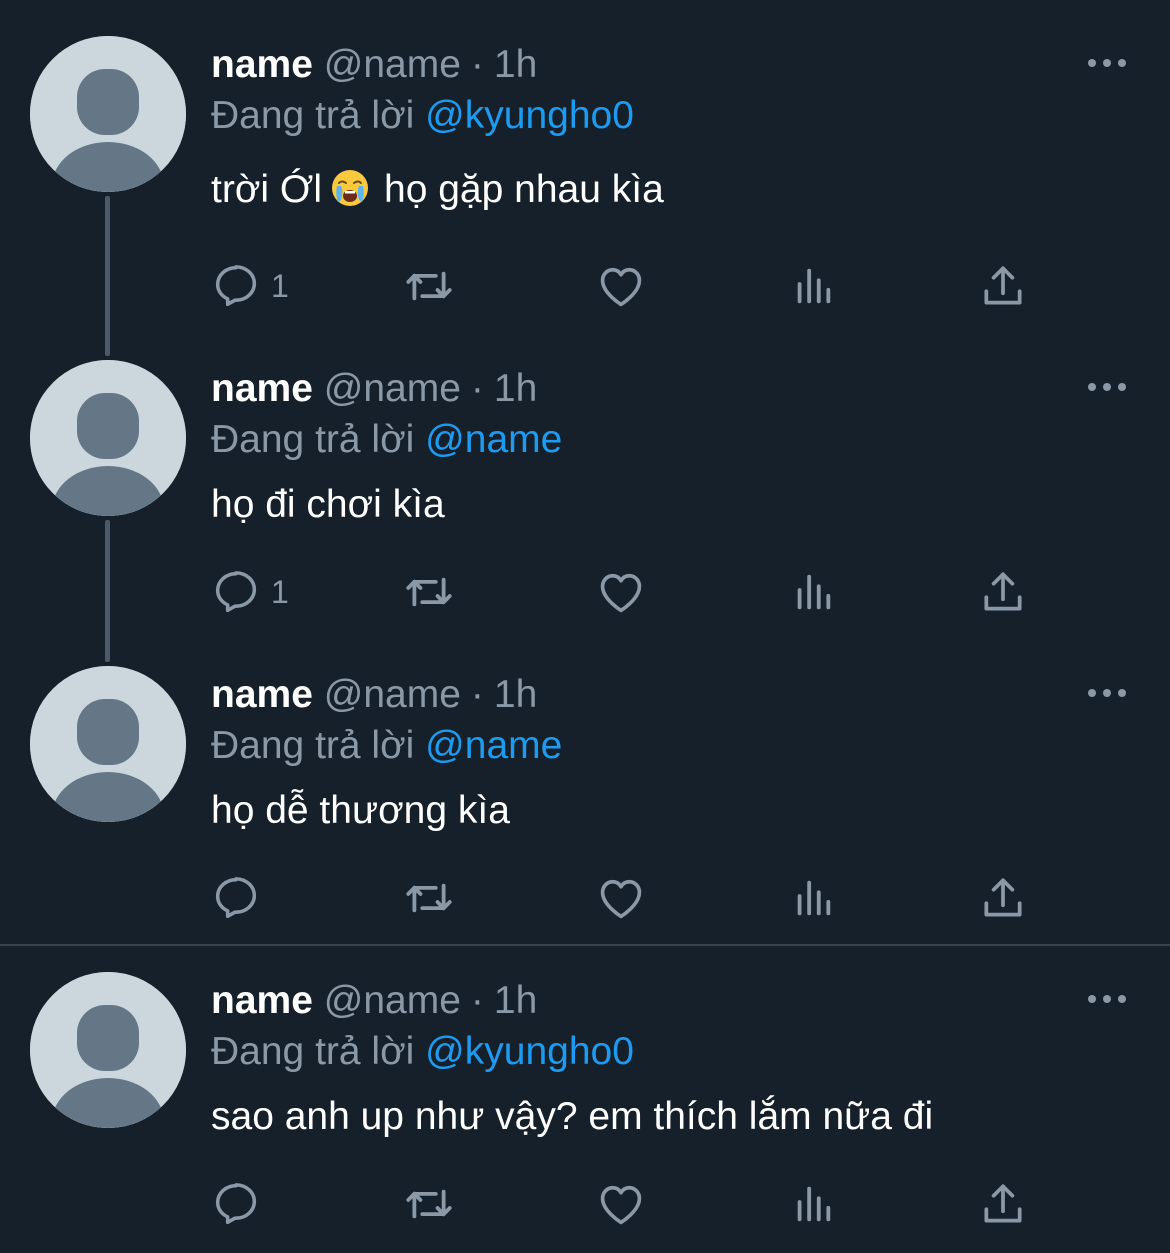 The width and height of the screenshot is (1170, 1253). Describe the element at coordinates (328, 504) in the screenshot. I see `tweet-text: họ đi chơi kìa` at that location.